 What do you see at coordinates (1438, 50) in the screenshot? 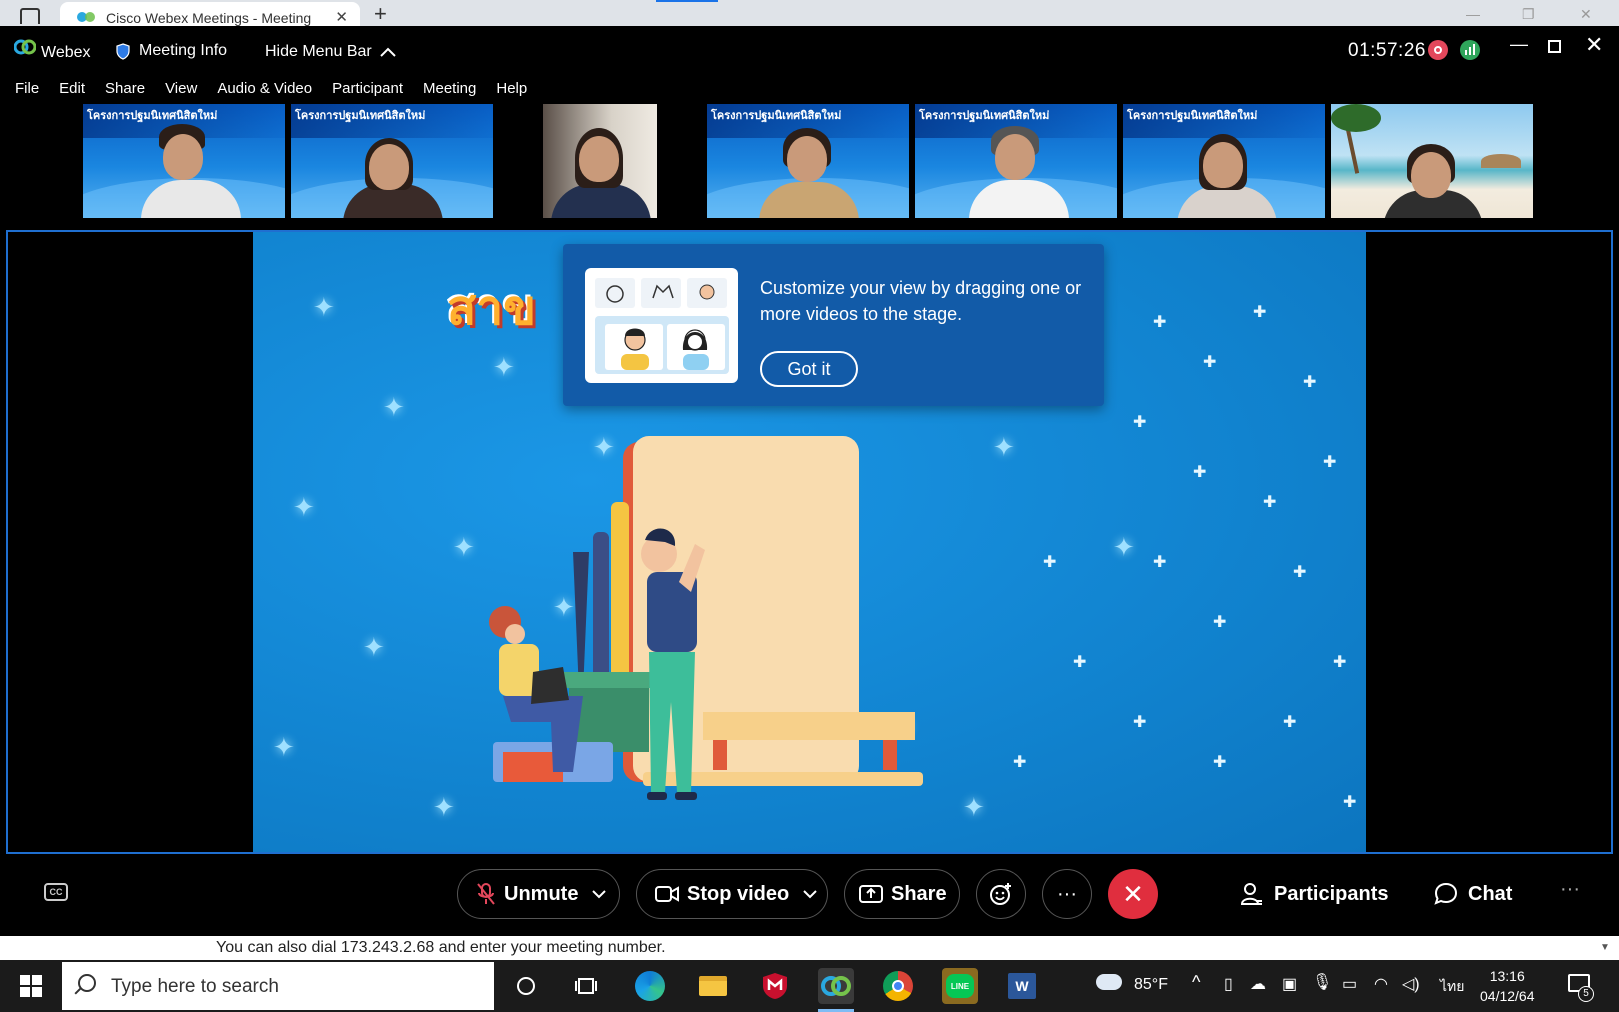
I see `recording-icon` at bounding box center [1438, 50].